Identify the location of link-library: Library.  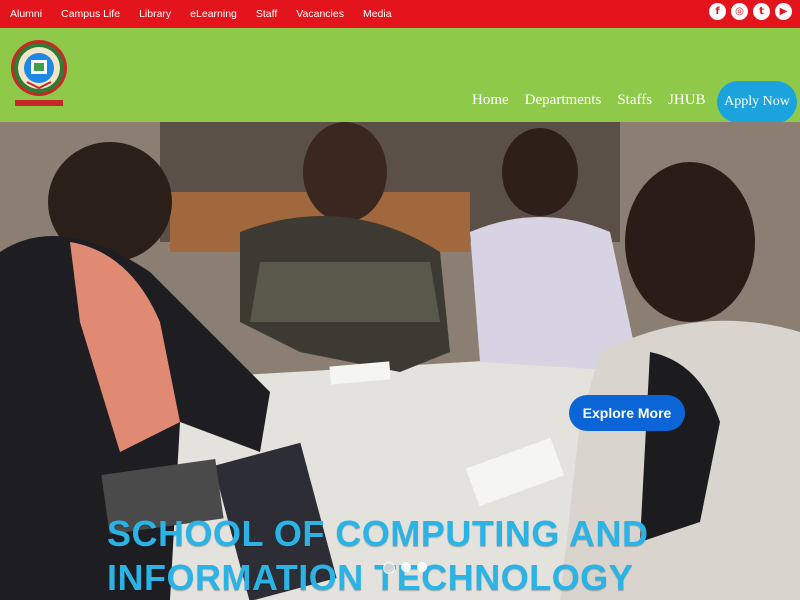
(155, 14).